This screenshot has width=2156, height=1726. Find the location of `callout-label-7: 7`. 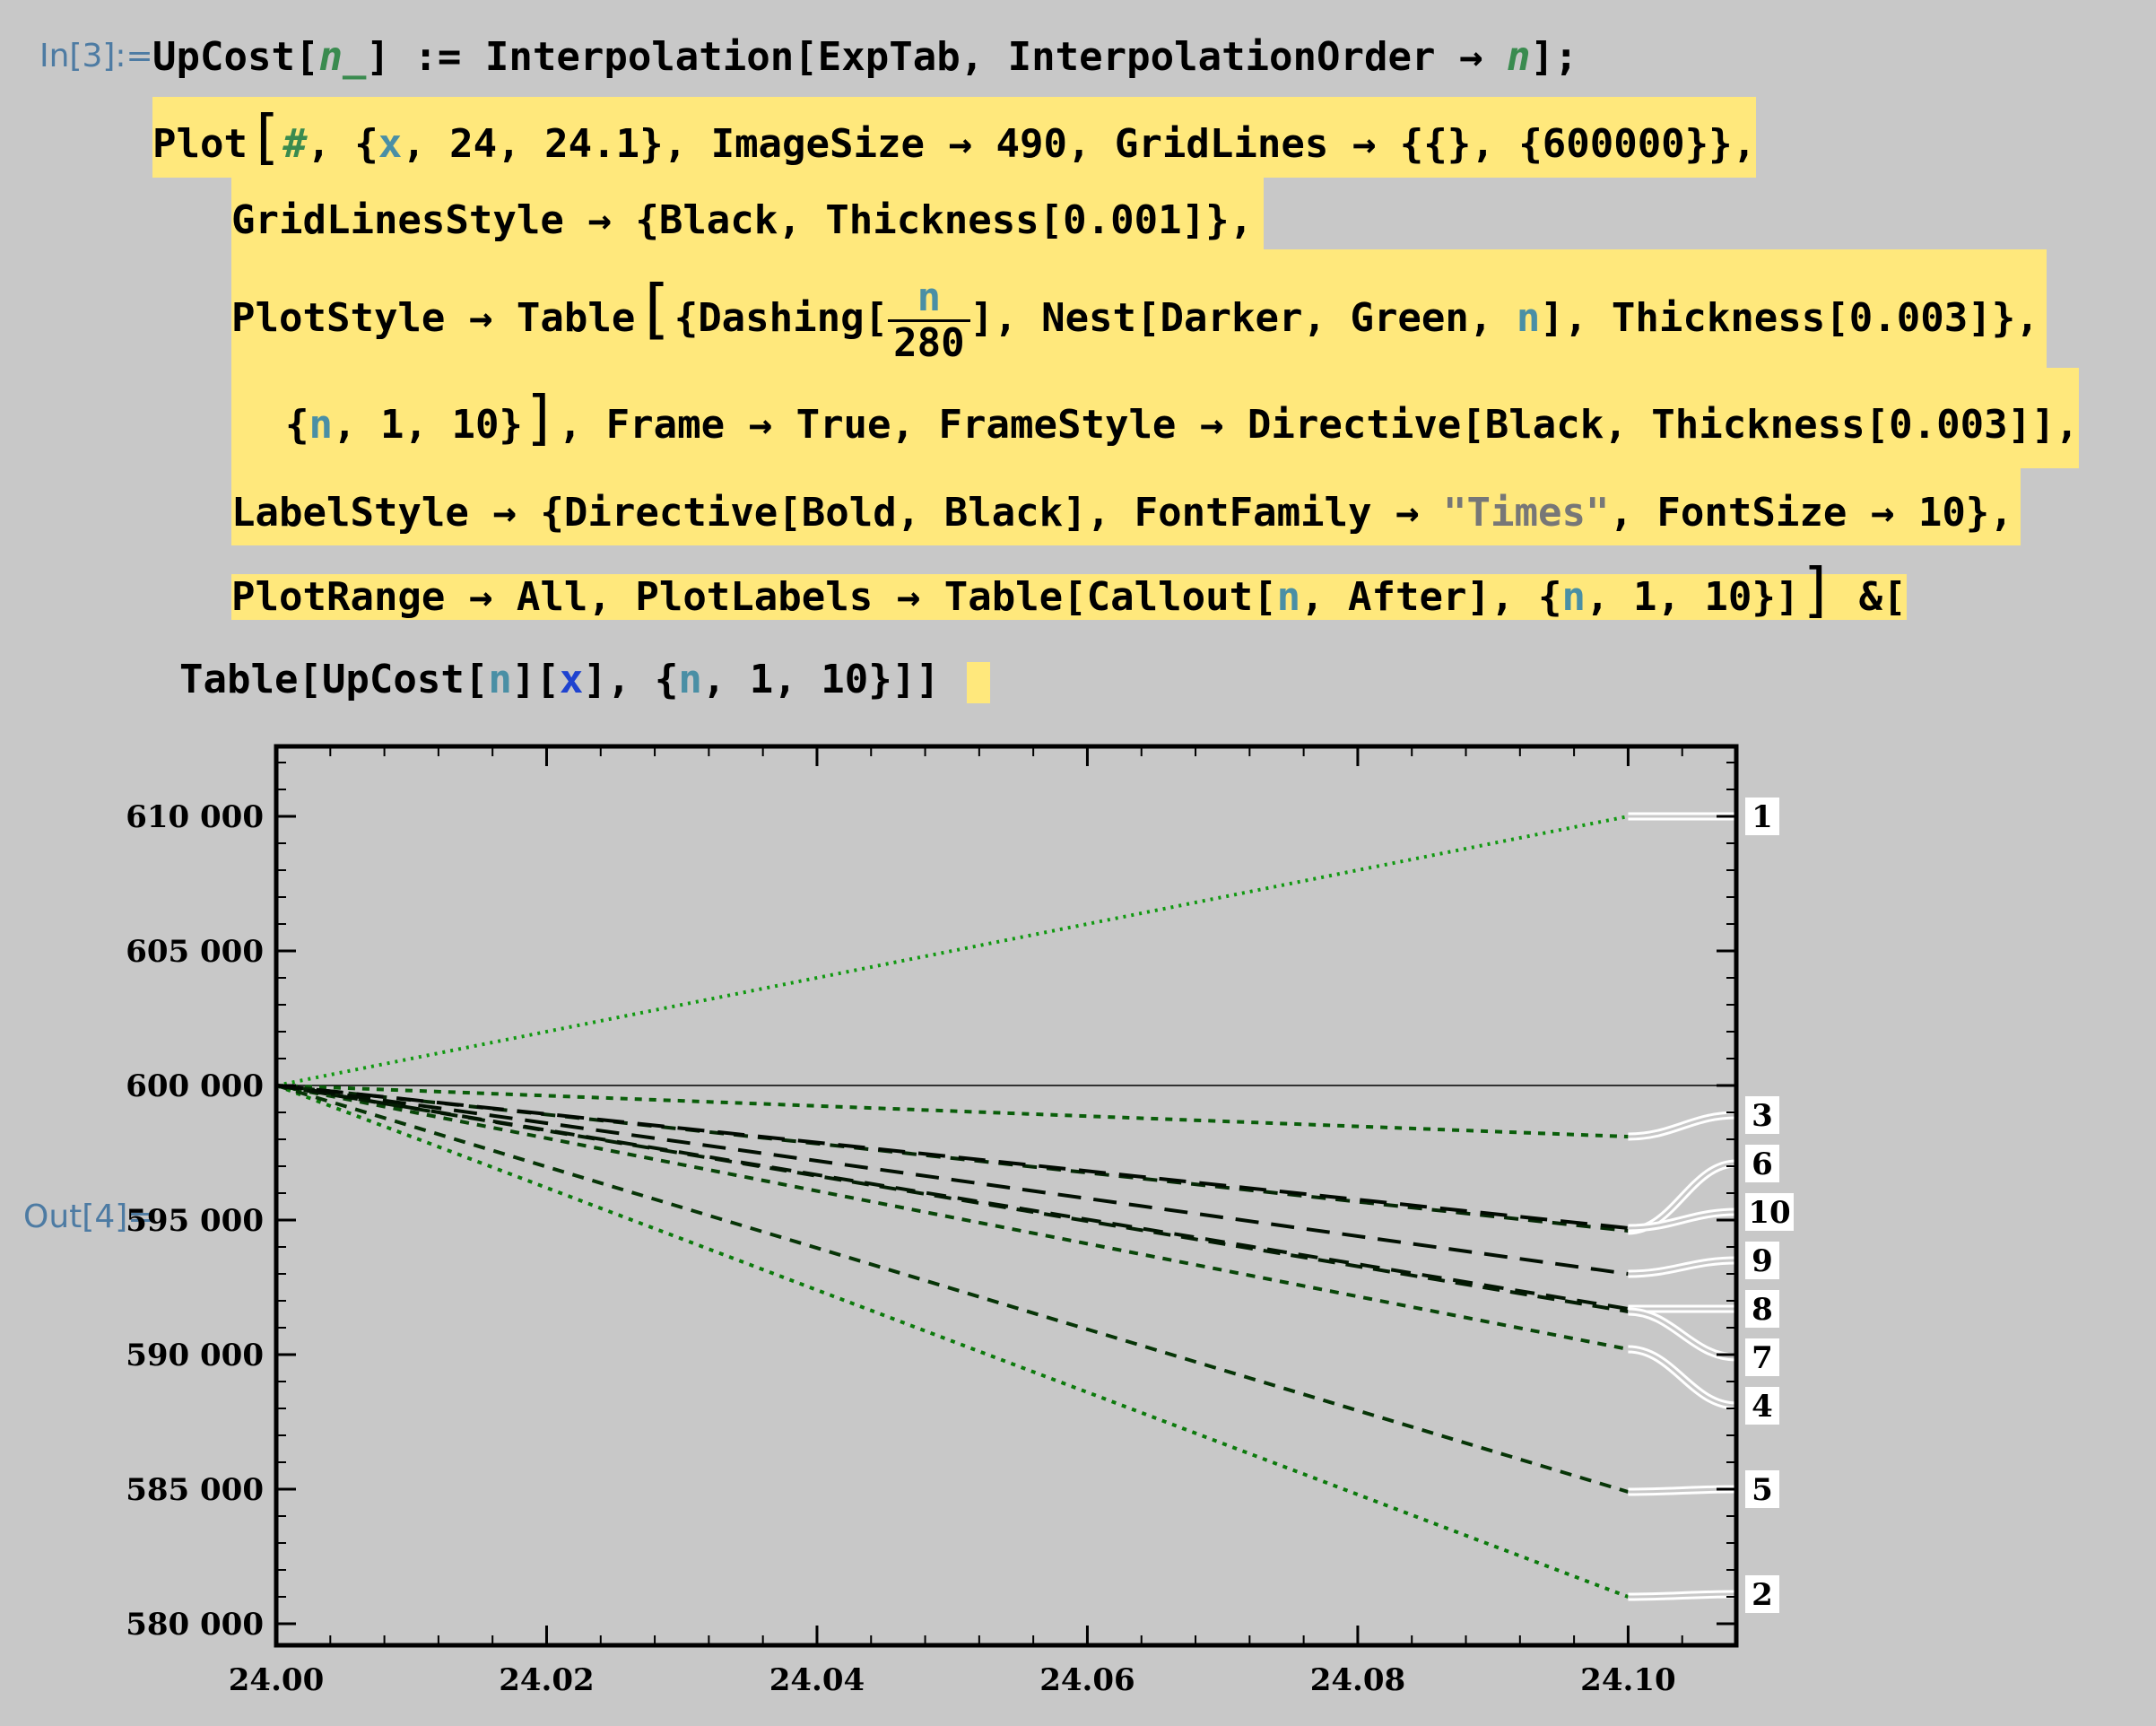

callout-label-7: 7 is located at coordinates (1762, 1358).